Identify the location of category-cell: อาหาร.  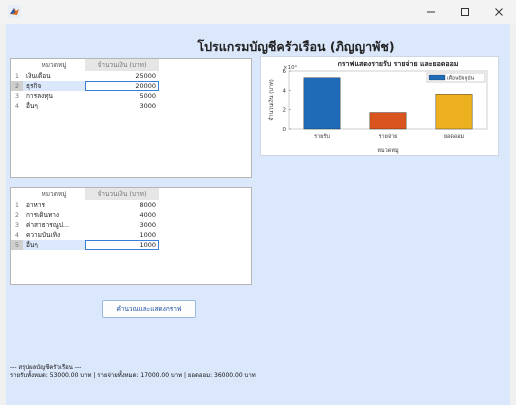
(54, 205).